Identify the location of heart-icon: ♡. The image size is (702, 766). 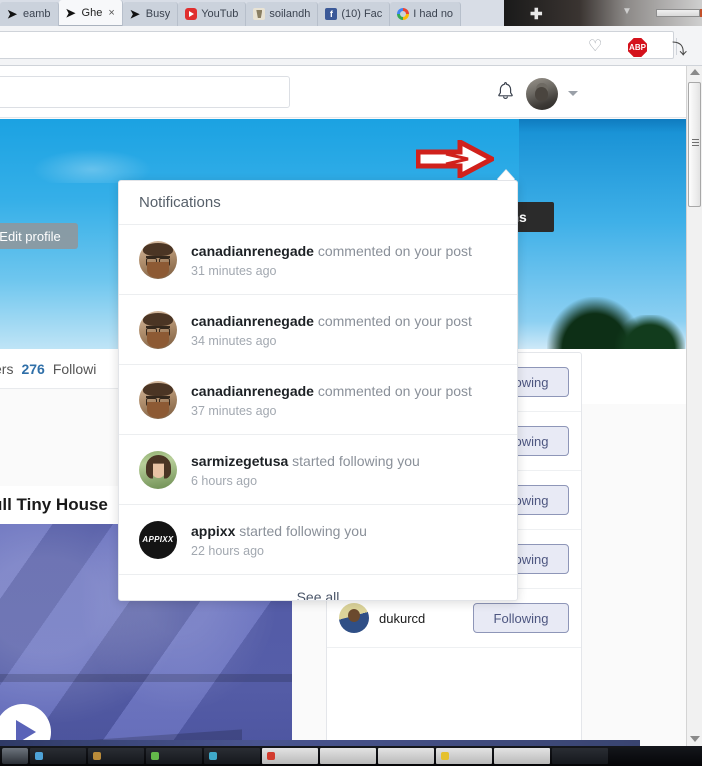
(597, 47).